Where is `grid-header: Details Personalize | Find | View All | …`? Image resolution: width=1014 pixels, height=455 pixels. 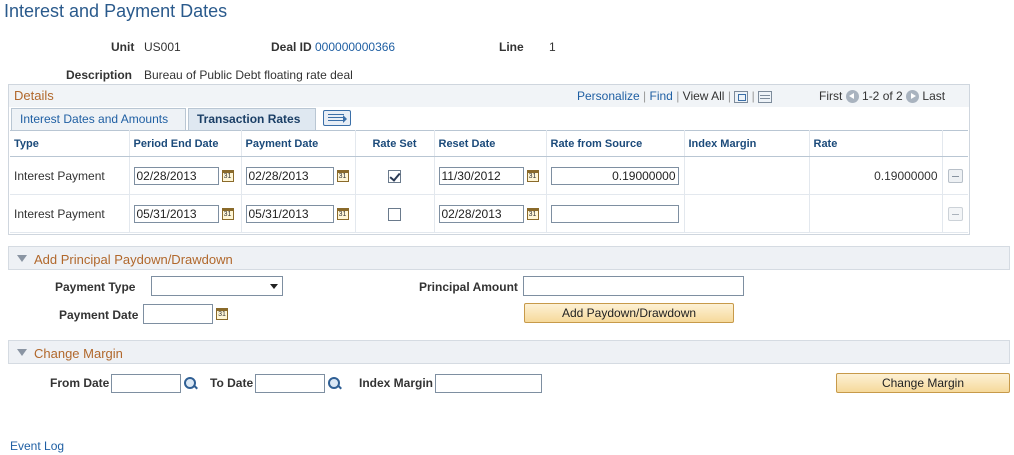 grid-header: Details Personalize | Find | View All | … is located at coordinates (489, 96).